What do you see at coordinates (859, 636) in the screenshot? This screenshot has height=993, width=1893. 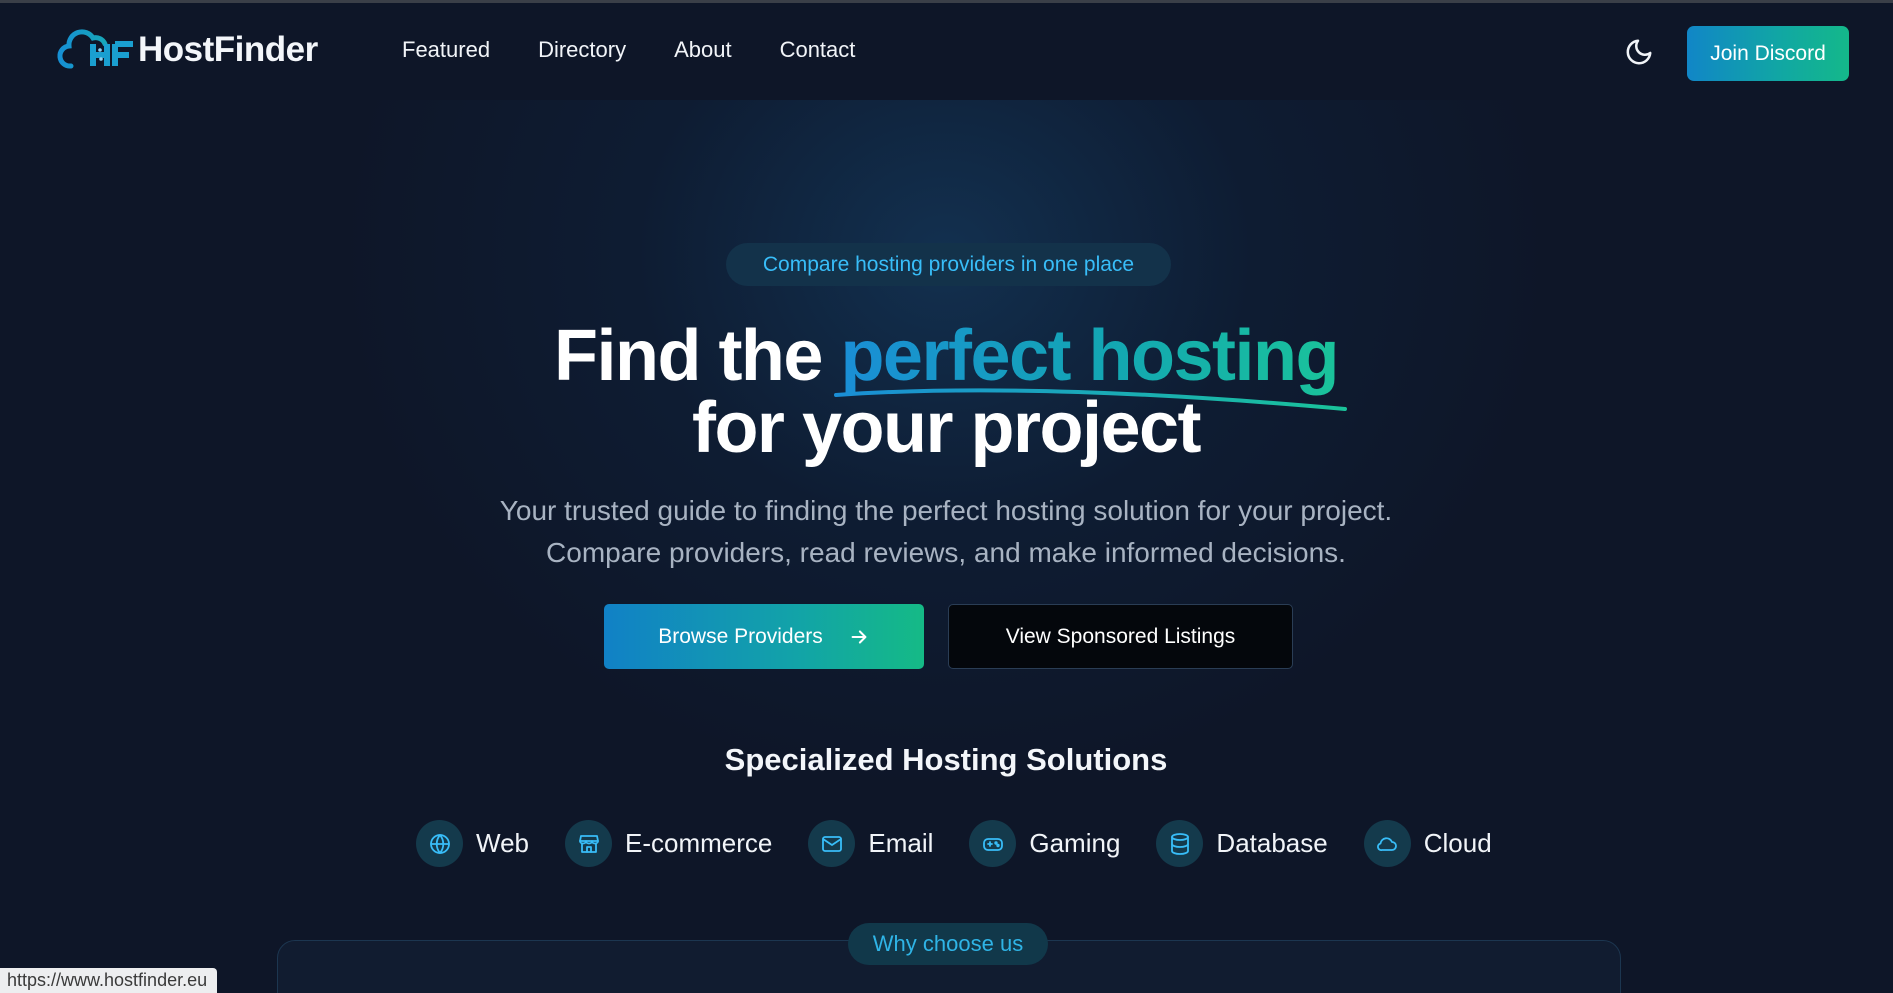 I see `arrow-right-icon` at bounding box center [859, 636].